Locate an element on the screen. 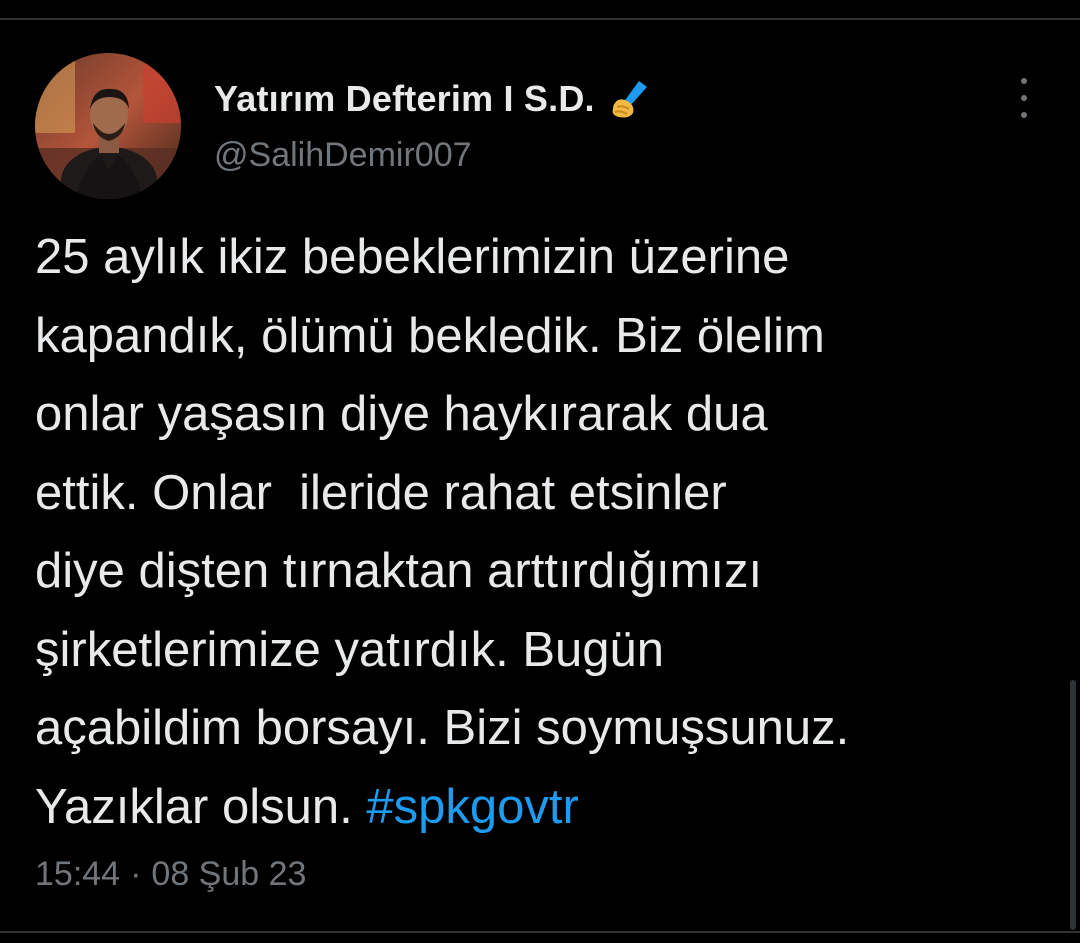  tweet-text-line: 25 aylık ikiz bebeklerimizin üzerine is located at coordinates (412, 257).